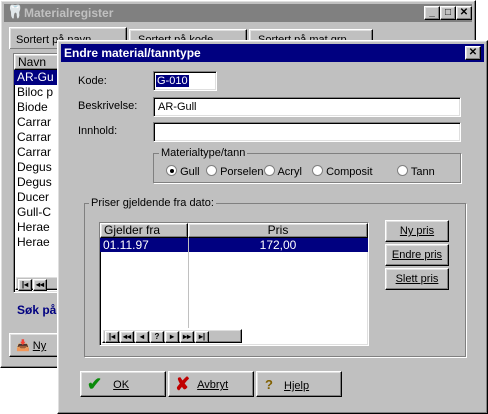 The height and width of the screenshot is (414, 488). Describe the element at coordinates (69, 13) in the screenshot. I see `materialregister-title: Materialregister` at that location.